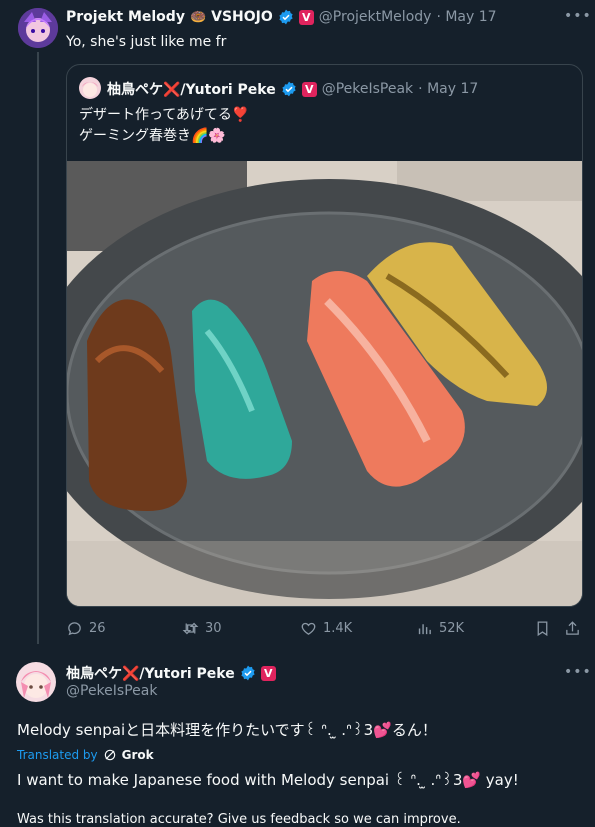  What do you see at coordinates (74, 629) in the screenshot?
I see `reply-icon` at bounding box center [74, 629].